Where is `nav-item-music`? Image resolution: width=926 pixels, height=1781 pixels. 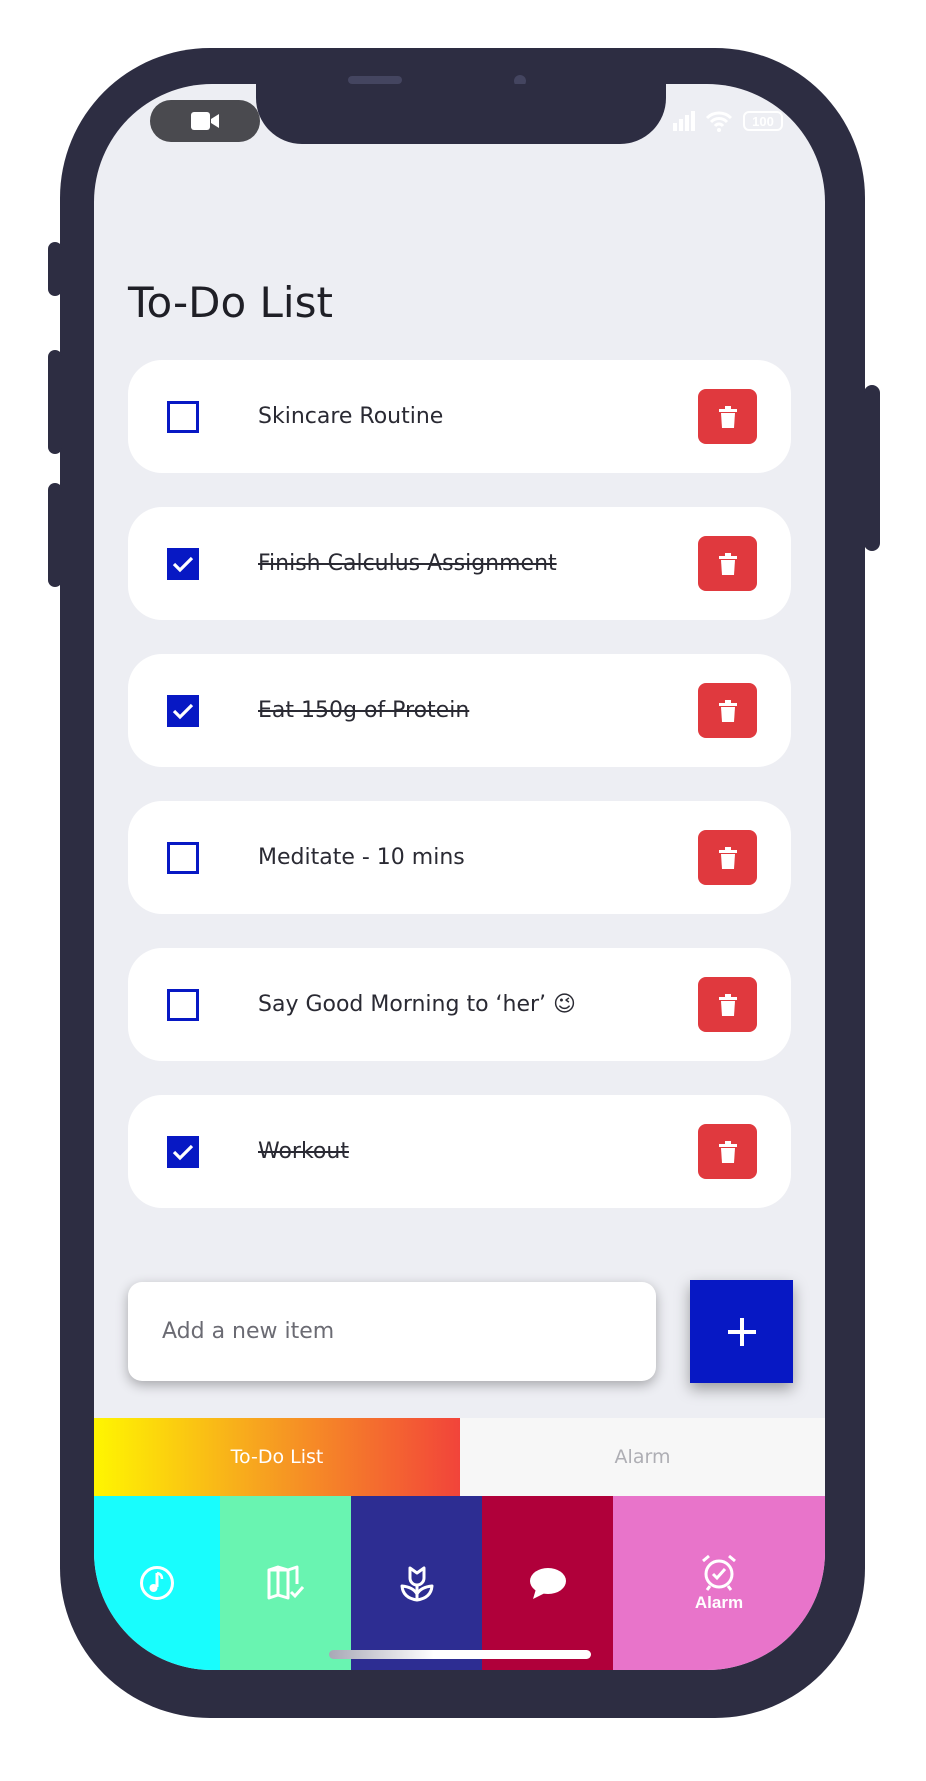 nav-item-music is located at coordinates (157, 1583).